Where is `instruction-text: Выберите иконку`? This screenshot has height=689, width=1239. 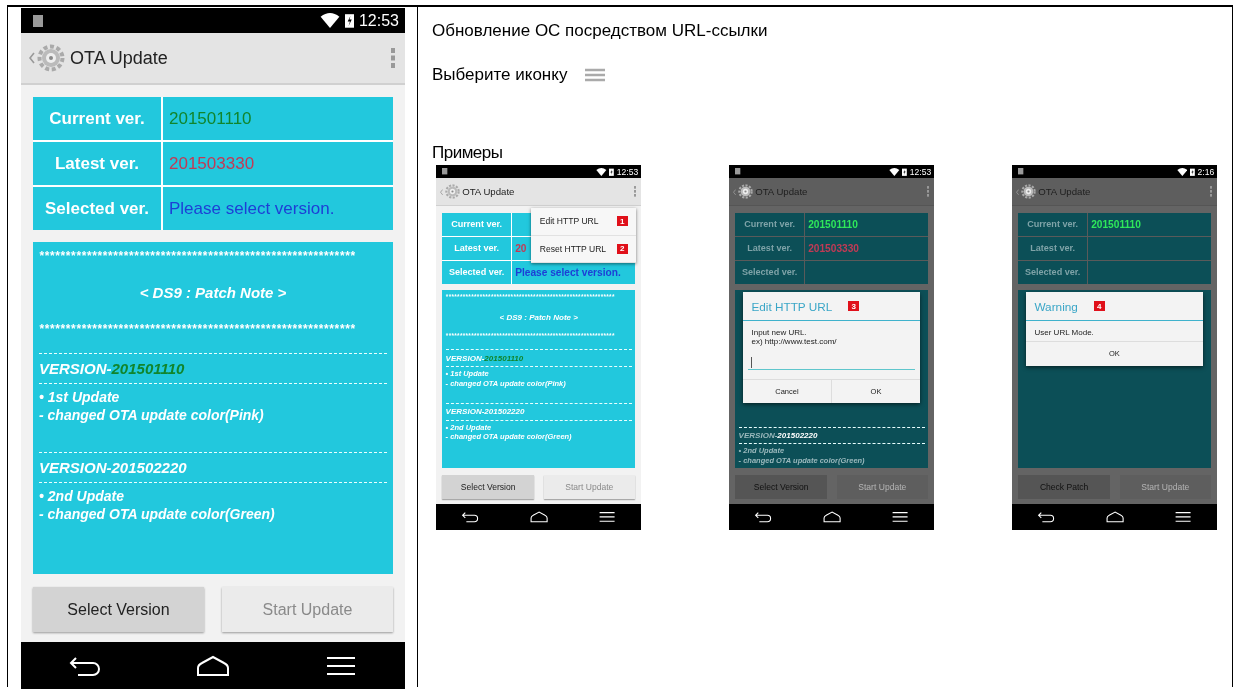 instruction-text: Выберите иконку is located at coordinates (500, 75).